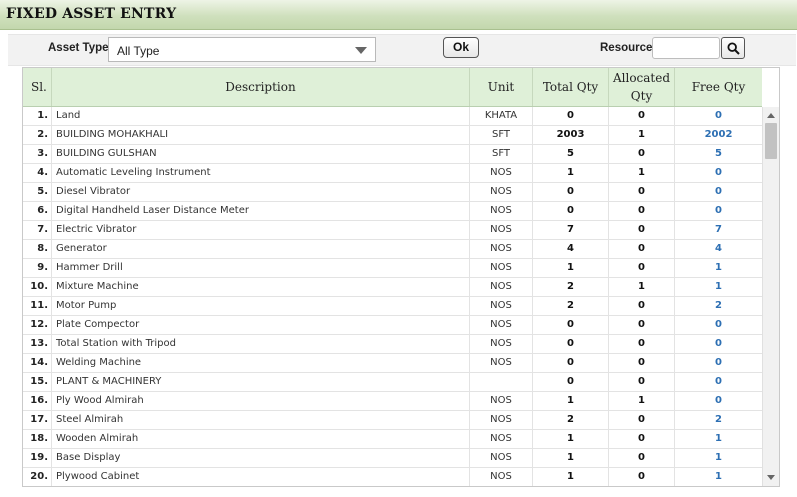  Describe the element at coordinates (261, 420) in the screenshot. I see `row-description: Steel Almirah` at that location.